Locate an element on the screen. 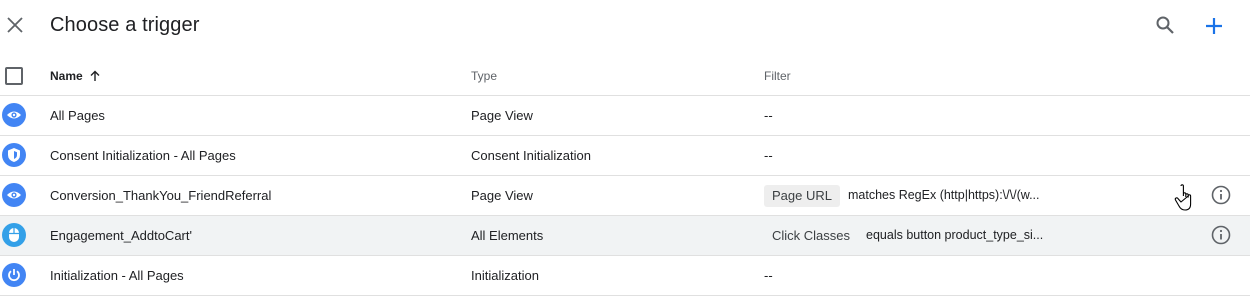 This screenshot has height=304, width=1250. add-trigger-button is located at coordinates (1214, 26).